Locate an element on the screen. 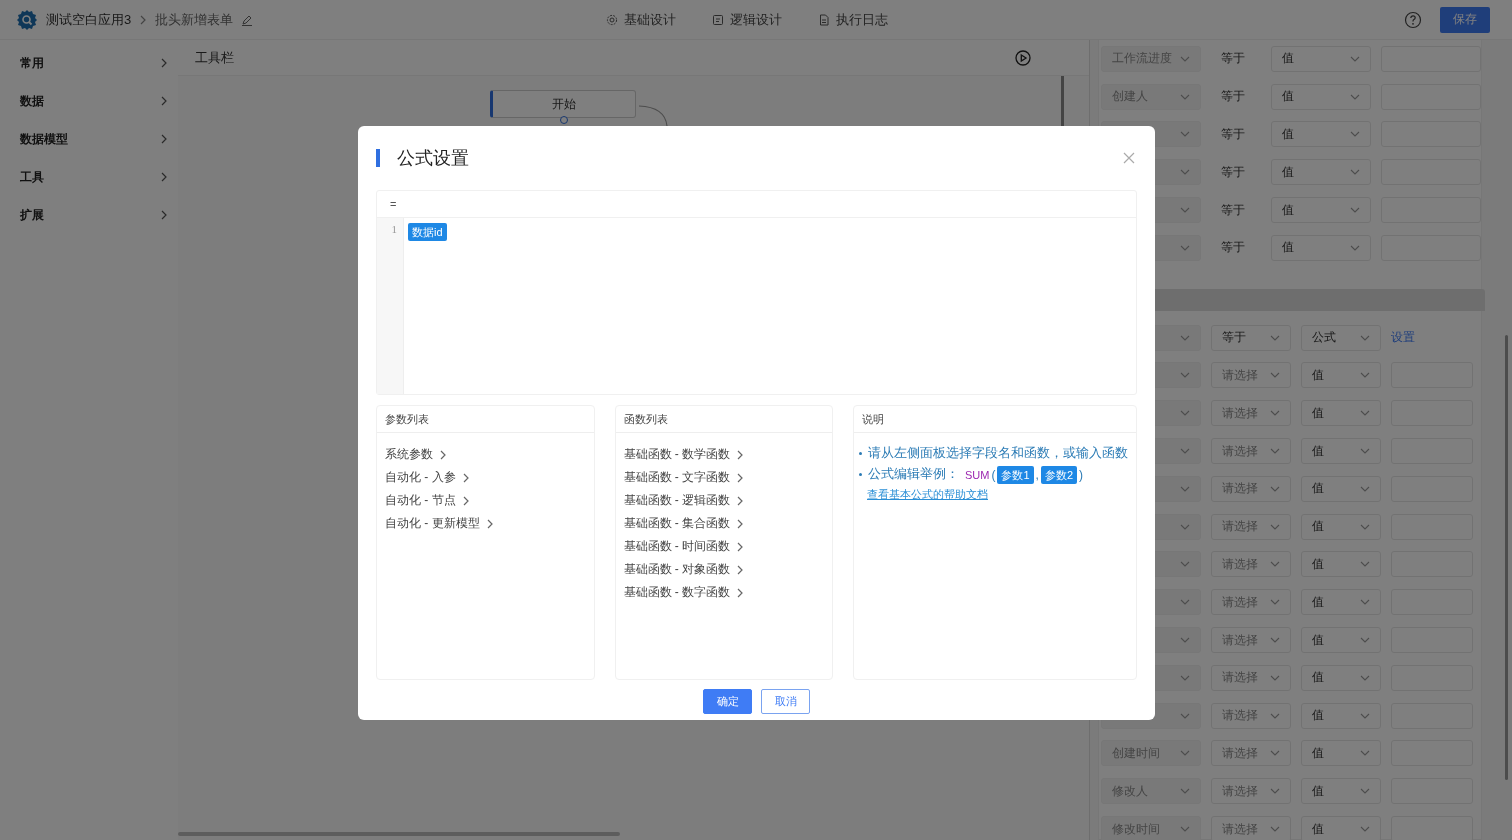 The width and height of the screenshot is (1512, 840). line-number: 1 is located at coordinates (394, 228).